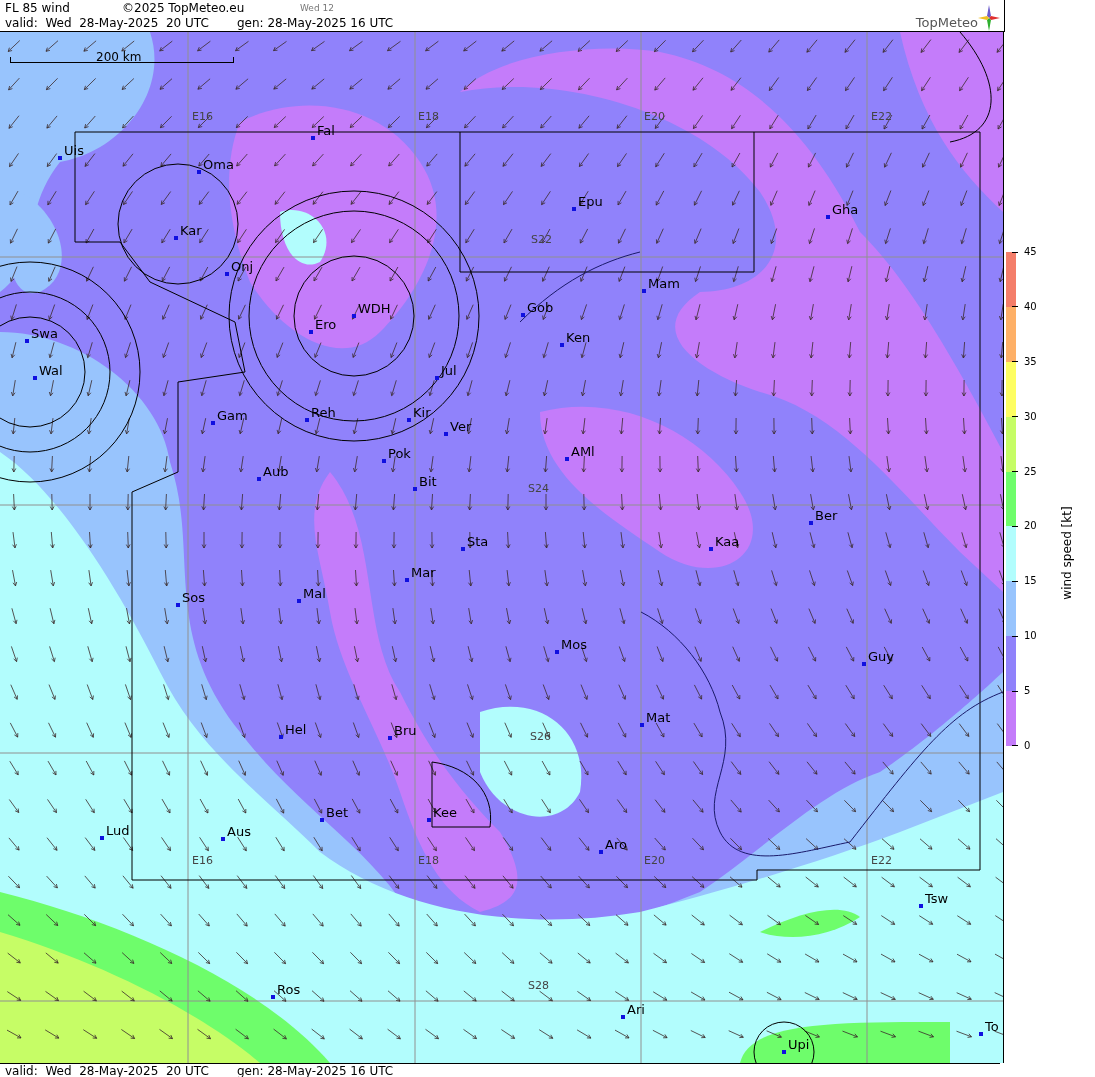 This screenshot has width=1095, height=1077. I want to click on place-label: Jul, so click(449, 371).